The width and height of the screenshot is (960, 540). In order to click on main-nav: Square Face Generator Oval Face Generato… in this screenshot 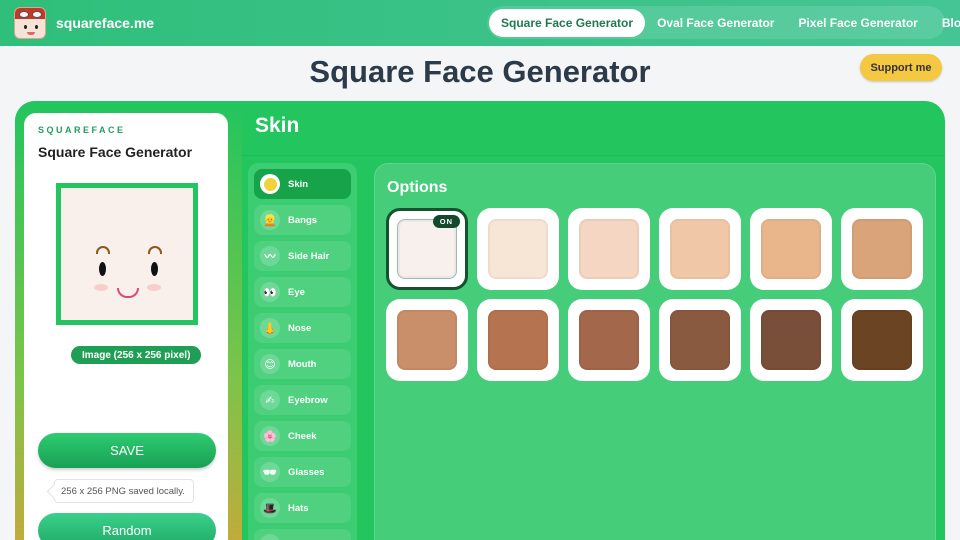, I will do `click(723, 22)`.